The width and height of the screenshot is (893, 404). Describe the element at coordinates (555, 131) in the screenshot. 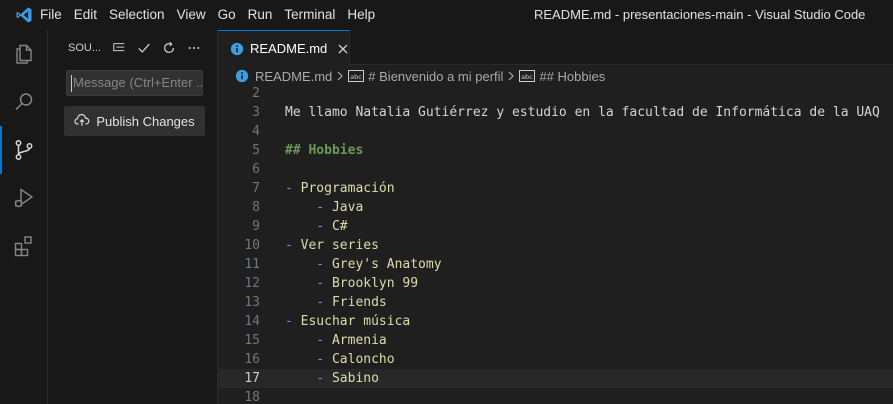

I see `code-line: 4` at that location.